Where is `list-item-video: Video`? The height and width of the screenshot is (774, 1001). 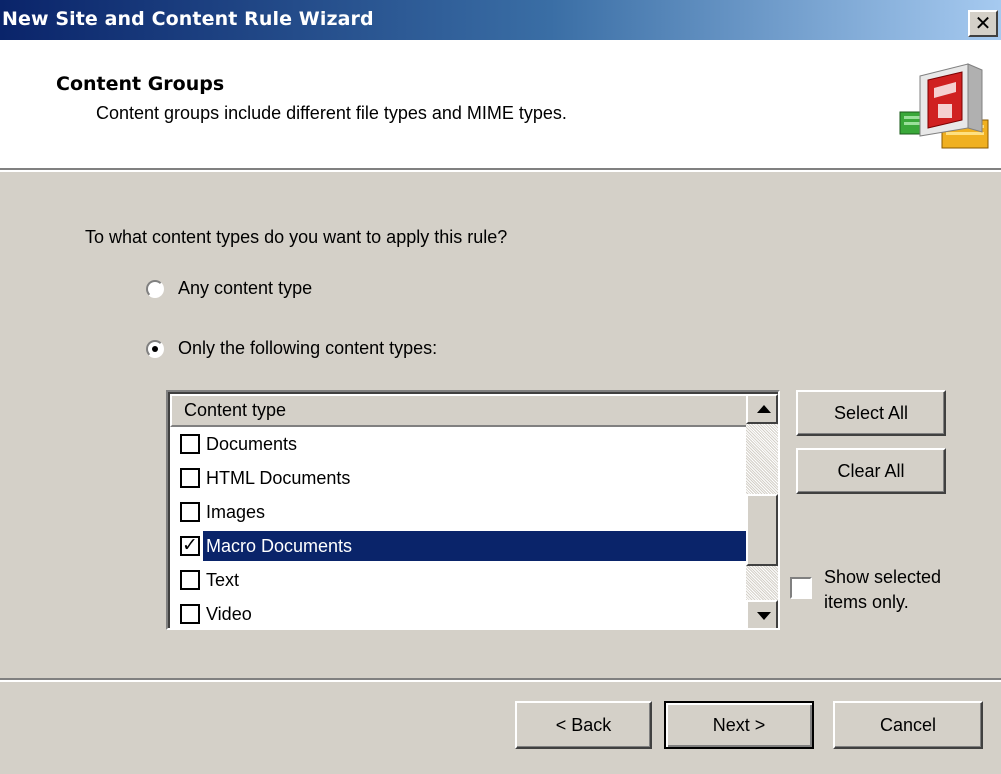
list-item-video: Video is located at coordinates (459, 612).